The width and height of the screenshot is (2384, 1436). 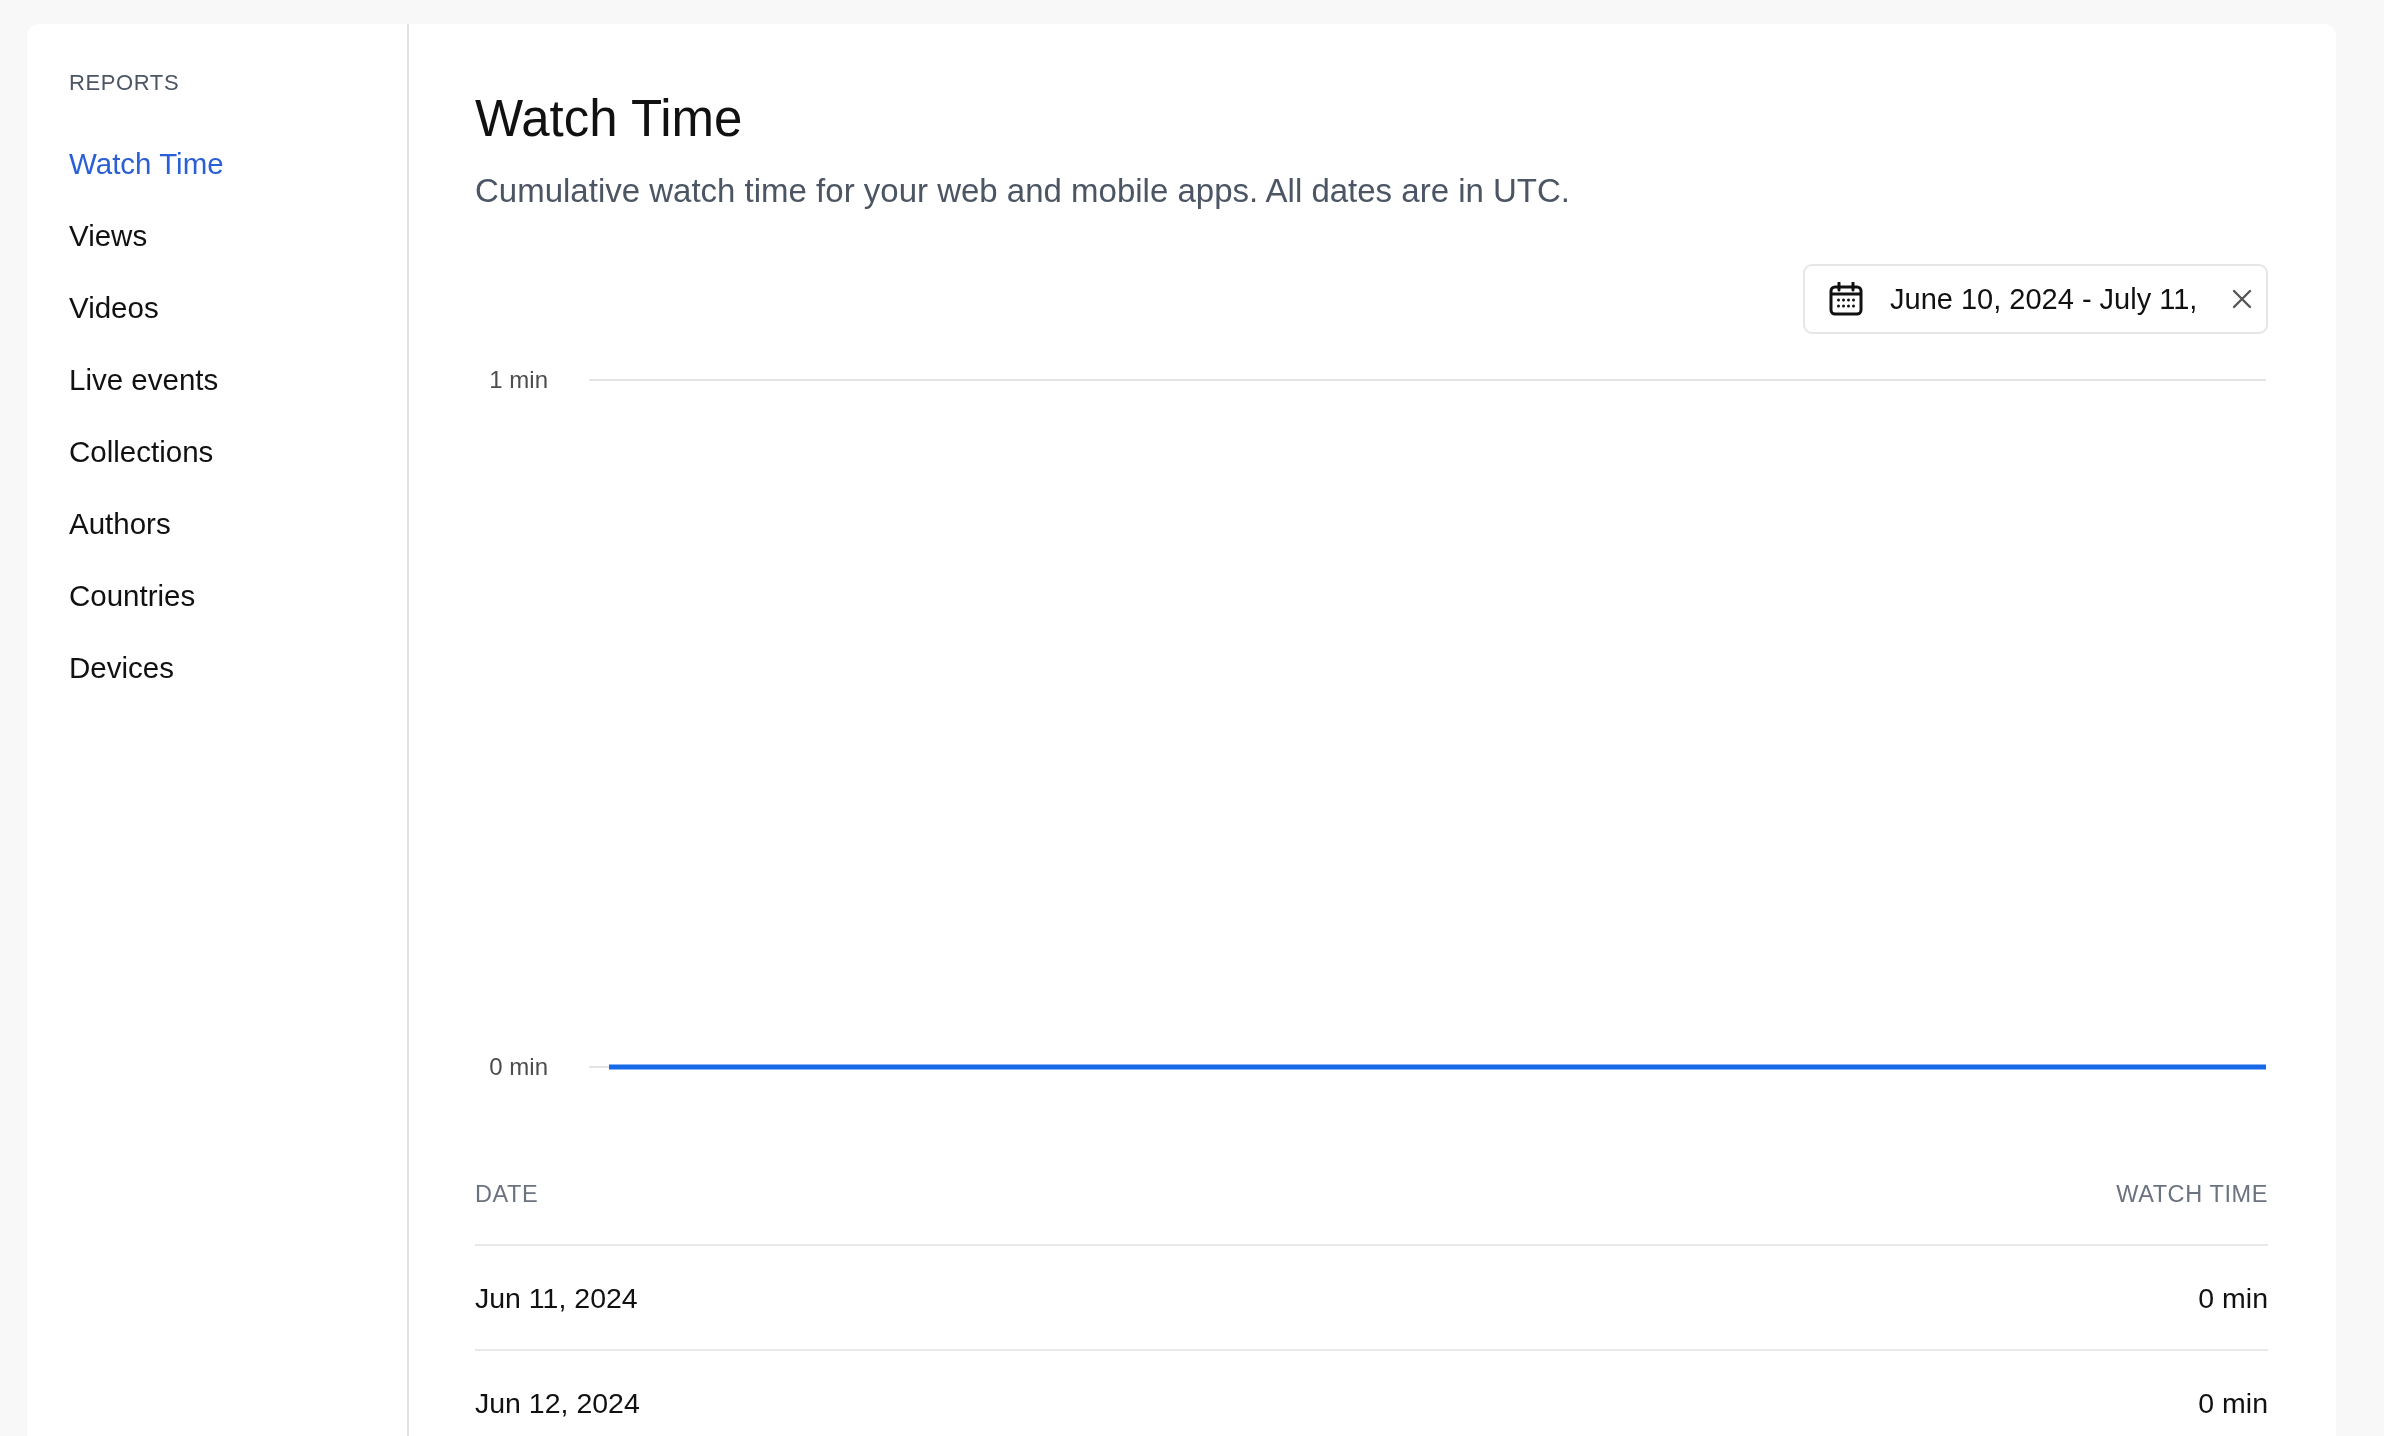 What do you see at coordinates (144, 380) in the screenshot?
I see `nav-link: Live events` at bounding box center [144, 380].